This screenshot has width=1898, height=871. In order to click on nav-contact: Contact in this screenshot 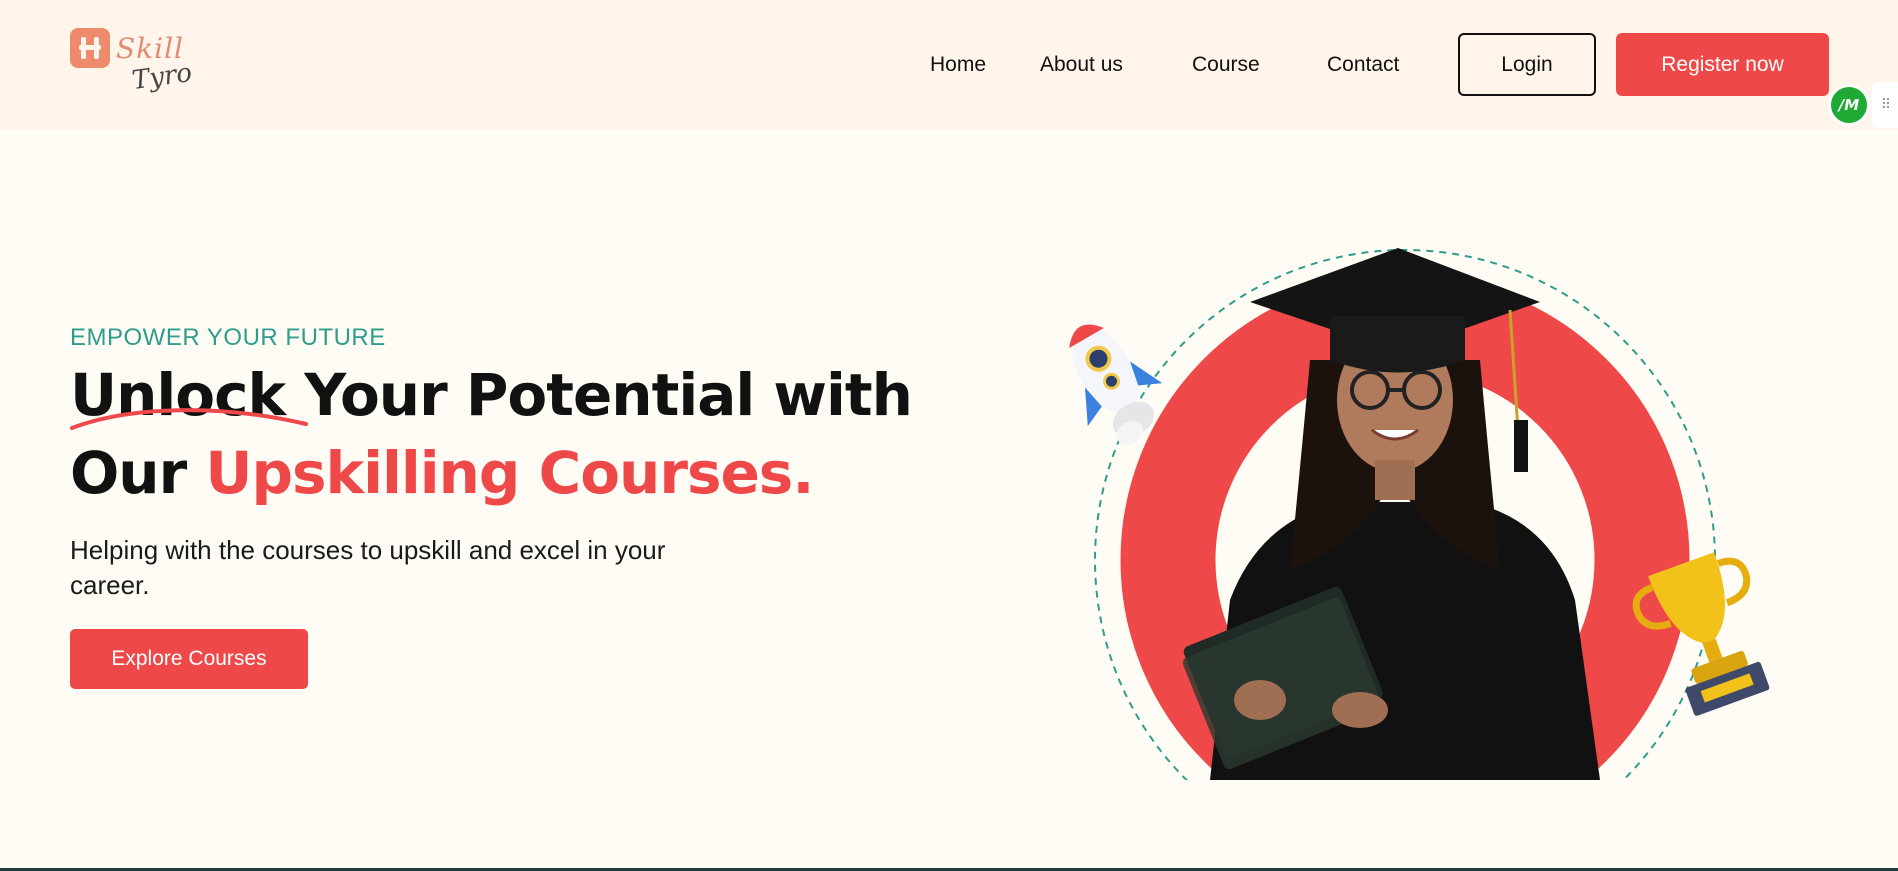, I will do `click(1363, 65)`.